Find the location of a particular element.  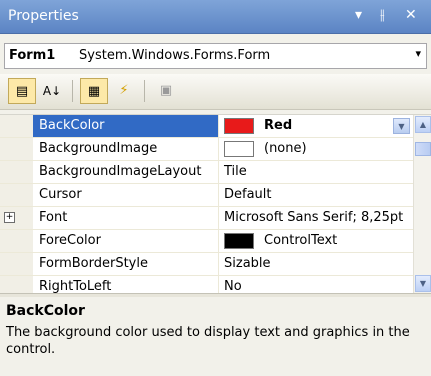

property-row-formborderstyle: FormBorderStyle Sizable is located at coordinates (206, 264).